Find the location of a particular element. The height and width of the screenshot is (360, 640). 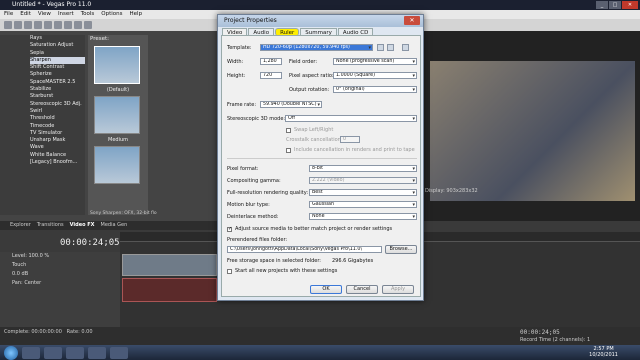

output-rotation-dropdown: 0° (original) is located at coordinates (375, 89).